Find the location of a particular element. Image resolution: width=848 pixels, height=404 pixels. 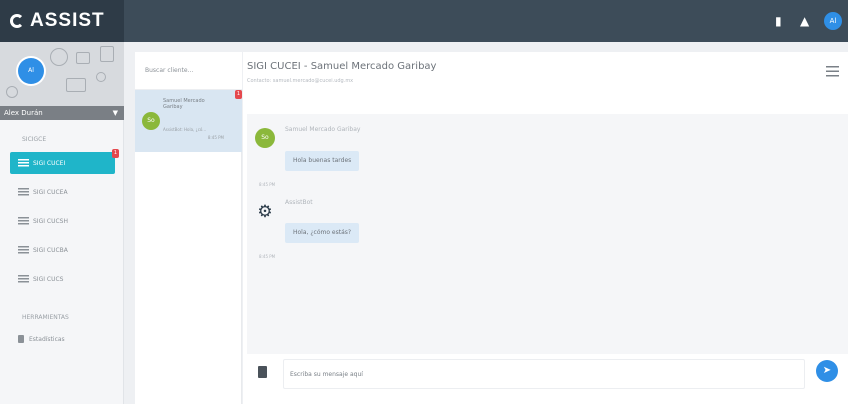

sidebar-item-label: SIGI CUCEA is located at coordinates (50, 192).